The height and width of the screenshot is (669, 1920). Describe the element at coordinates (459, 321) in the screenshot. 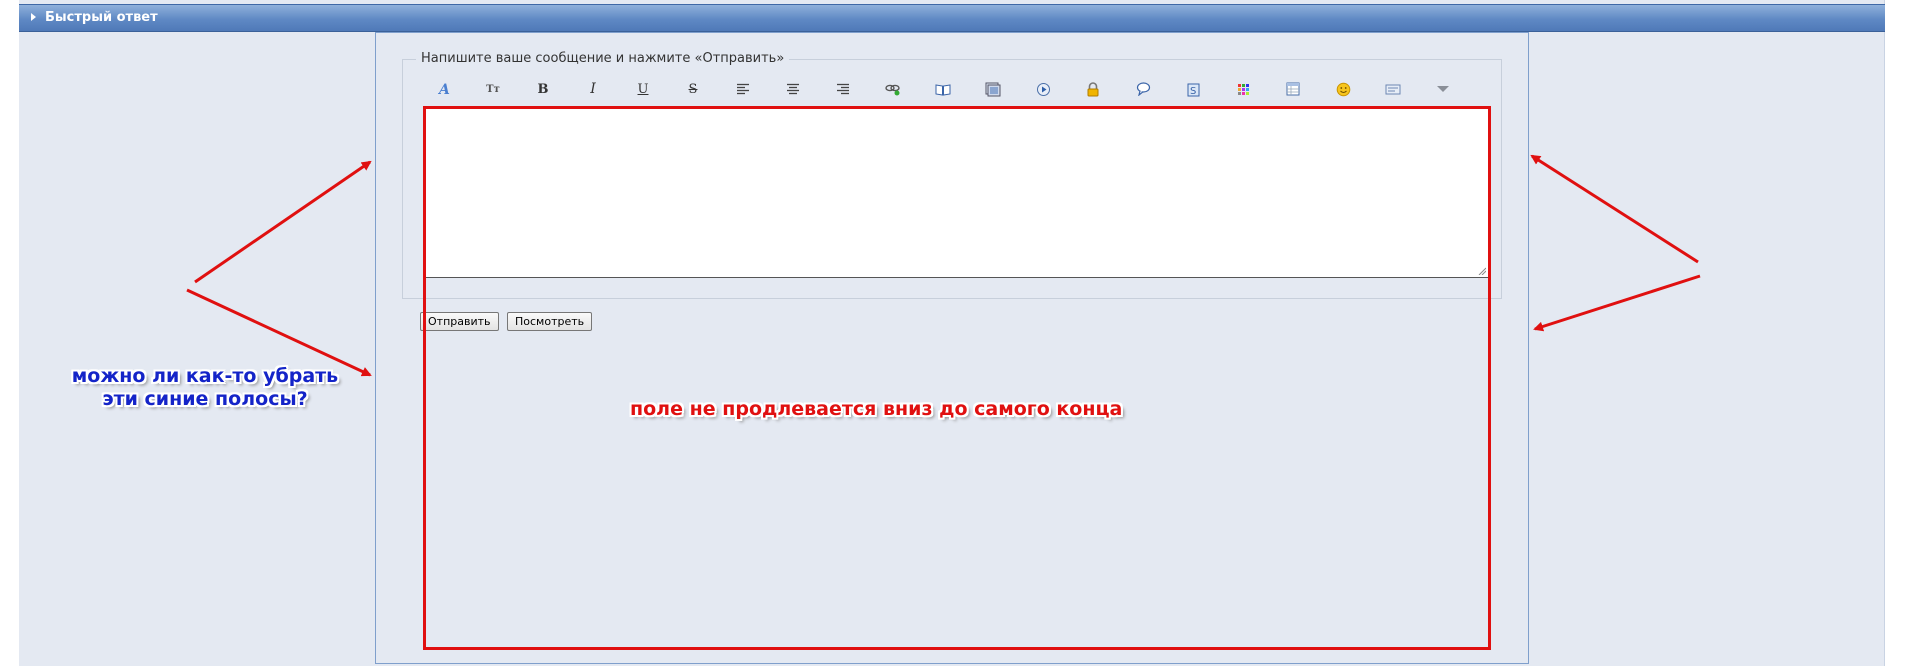

I see `submit-button: Отправить` at that location.